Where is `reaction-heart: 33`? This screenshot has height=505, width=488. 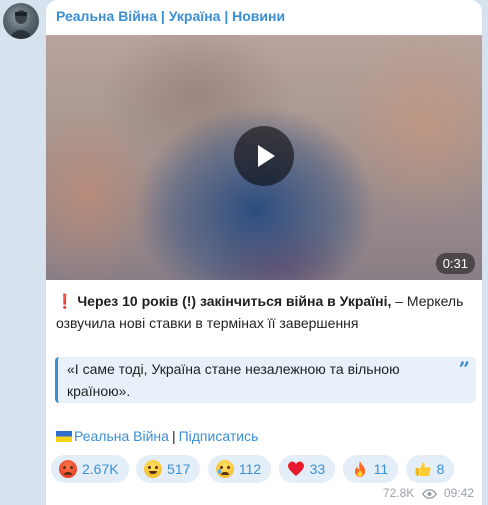
reaction-heart: 33 is located at coordinates (307, 469).